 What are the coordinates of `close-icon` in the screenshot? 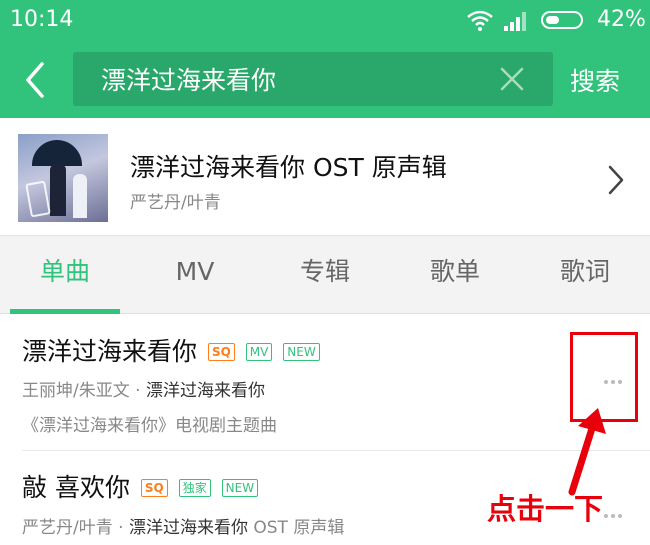 It's located at (512, 79).